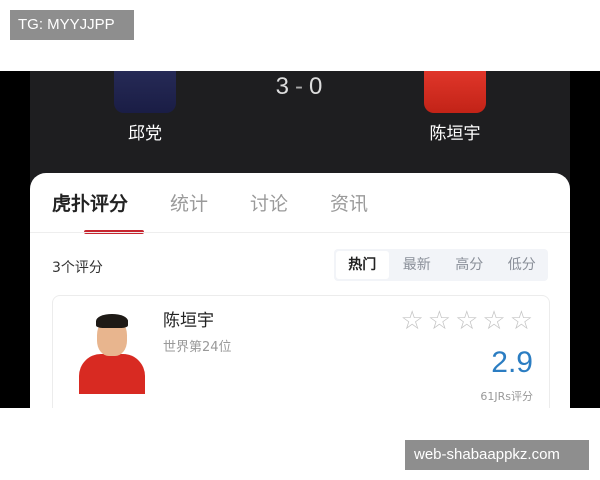  Describe the element at coordinates (522, 265) in the screenshot. I see `sort-low: 低分` at that location.